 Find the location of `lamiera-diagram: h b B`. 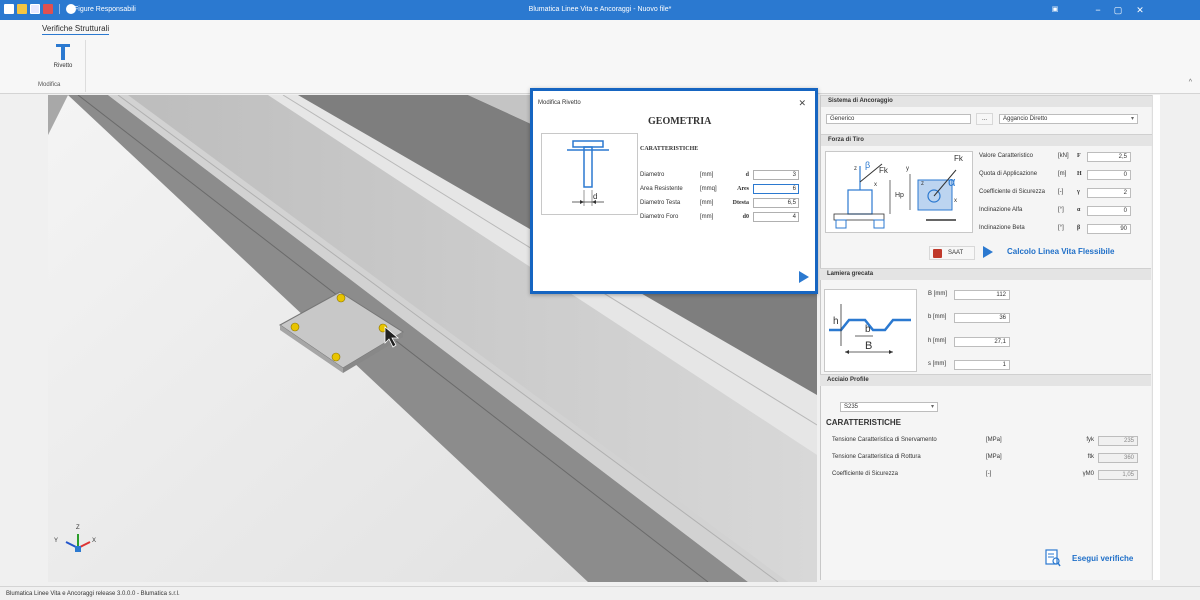

lamiera-diagram: h b B is located at coordinates (870, 330).